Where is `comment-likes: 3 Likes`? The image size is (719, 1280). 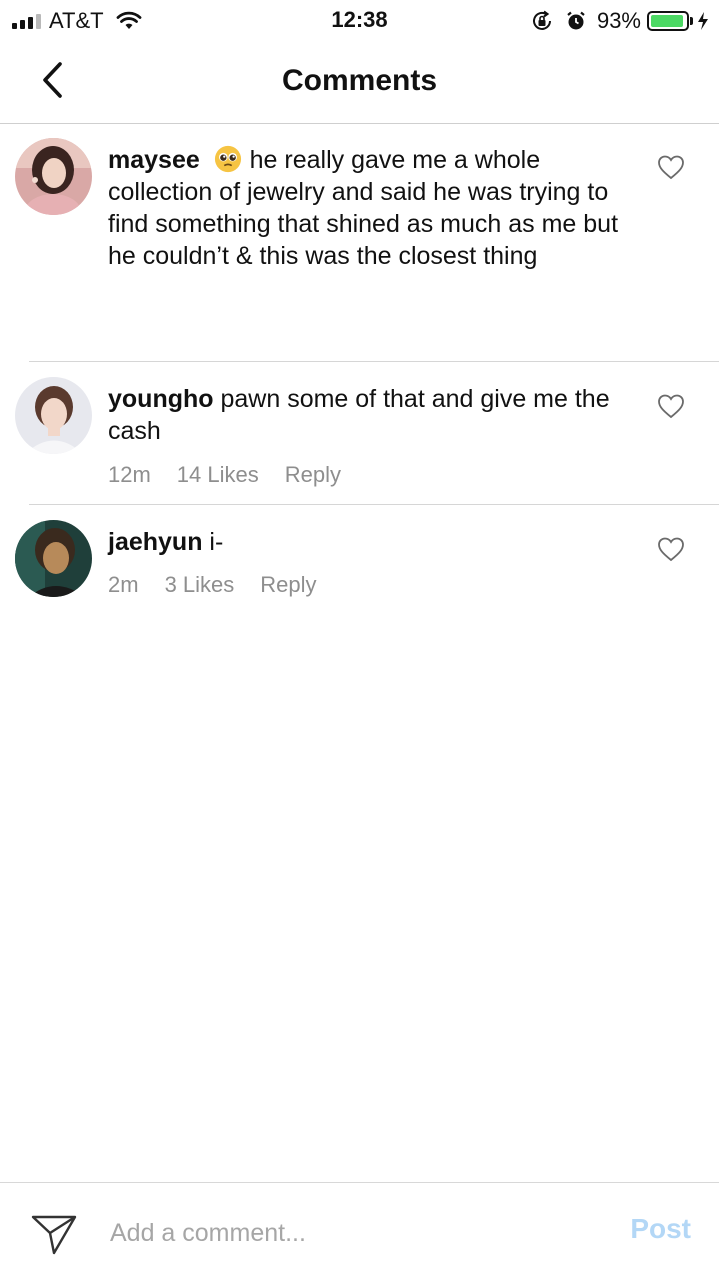 comment-likes: 3 Likes is located at coordinates (200, 585).